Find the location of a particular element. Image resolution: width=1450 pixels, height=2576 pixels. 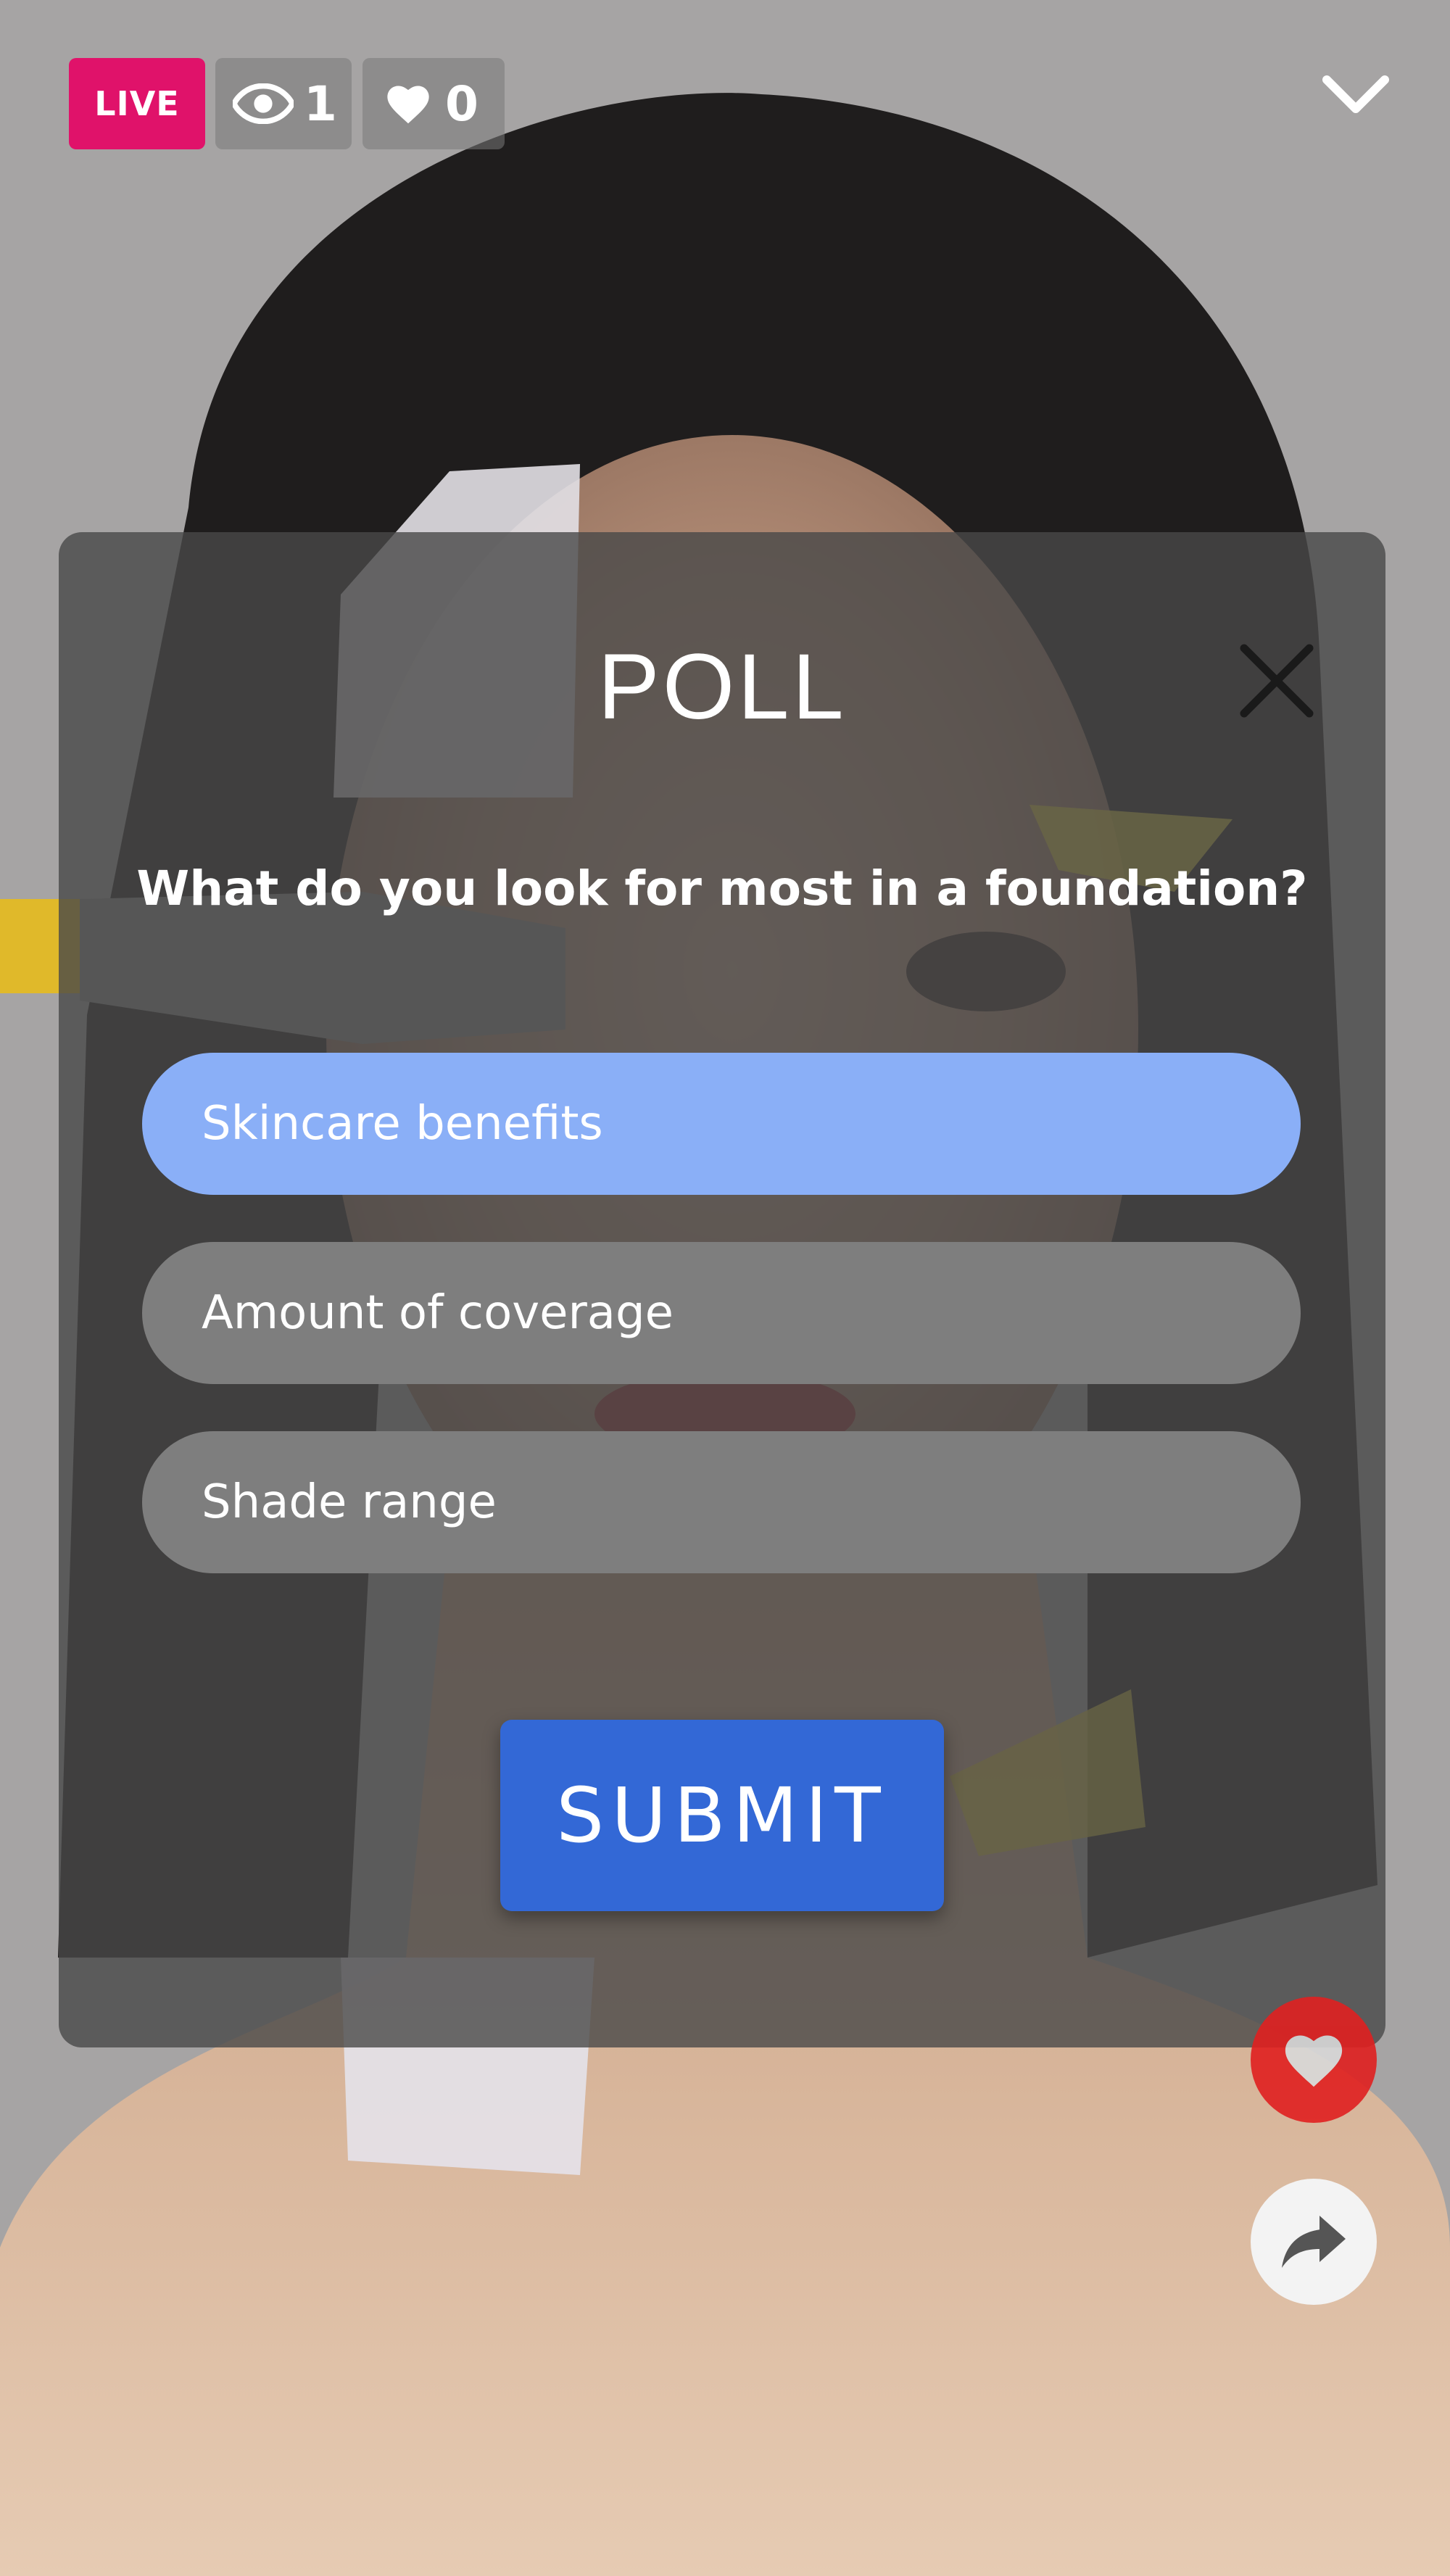

eye-icon is located at coordinates (263, 103).